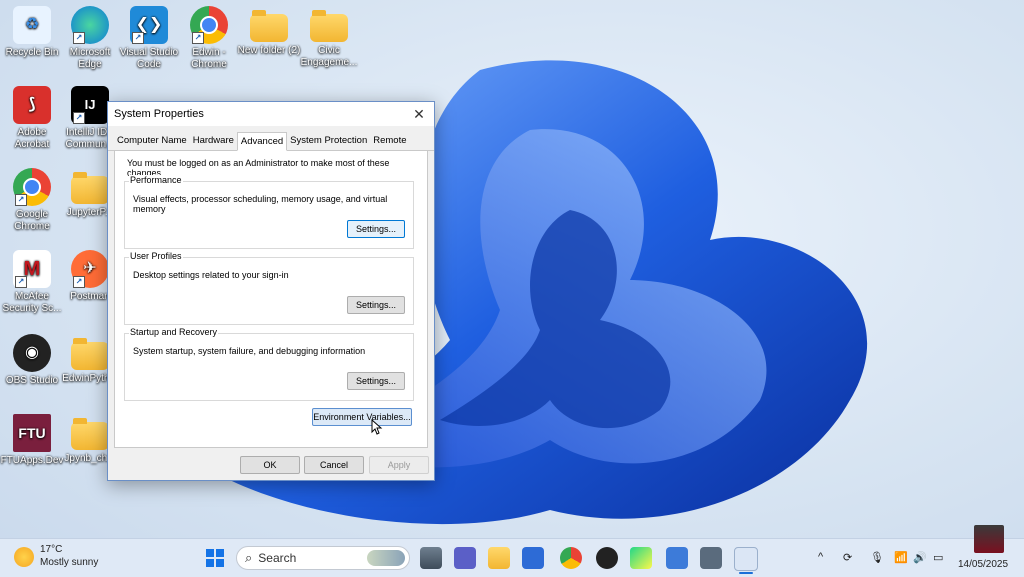 The height and width of the screenshot is (577, 1024). Describe the element at coordinates (32, 269) in the screenshot. I see `mcafee-icon: M ↗` at that location.